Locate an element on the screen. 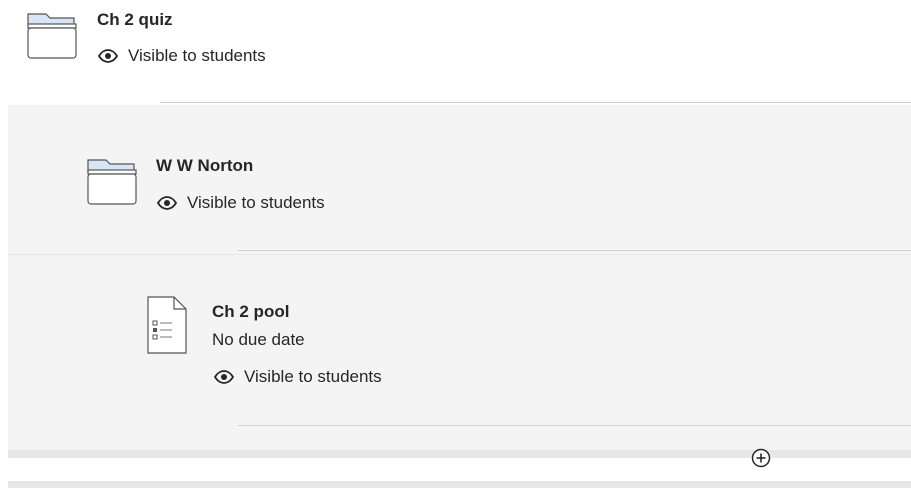  item-title: Ch 2 pool is located at coordinates (250, 312).